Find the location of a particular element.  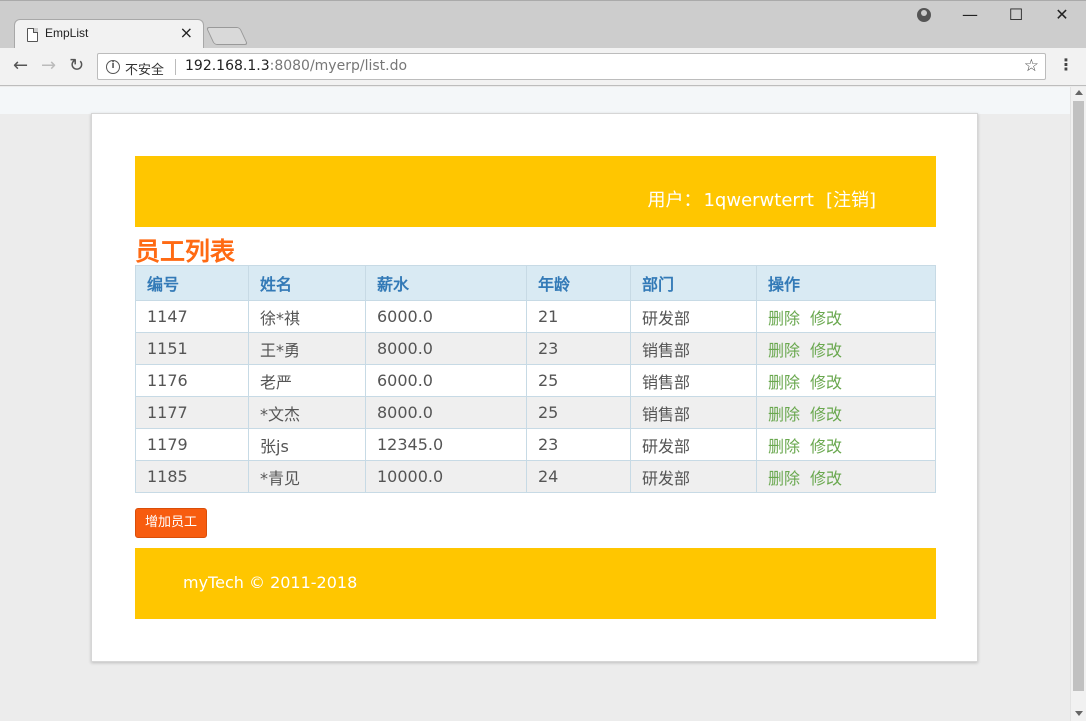

cell-salary: 10000.0 is located at coordinates (446, 476).